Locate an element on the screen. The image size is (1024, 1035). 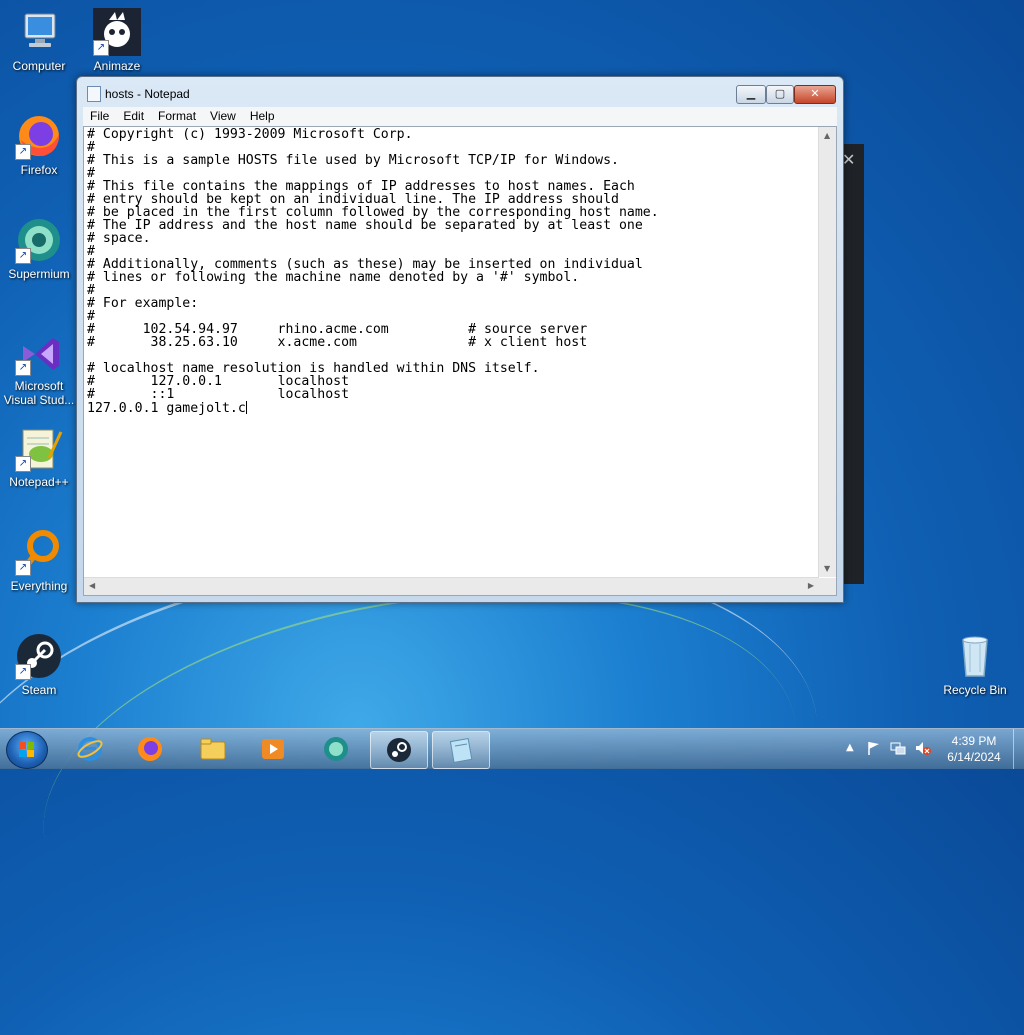
start-button is located at coordinates (27, 750).